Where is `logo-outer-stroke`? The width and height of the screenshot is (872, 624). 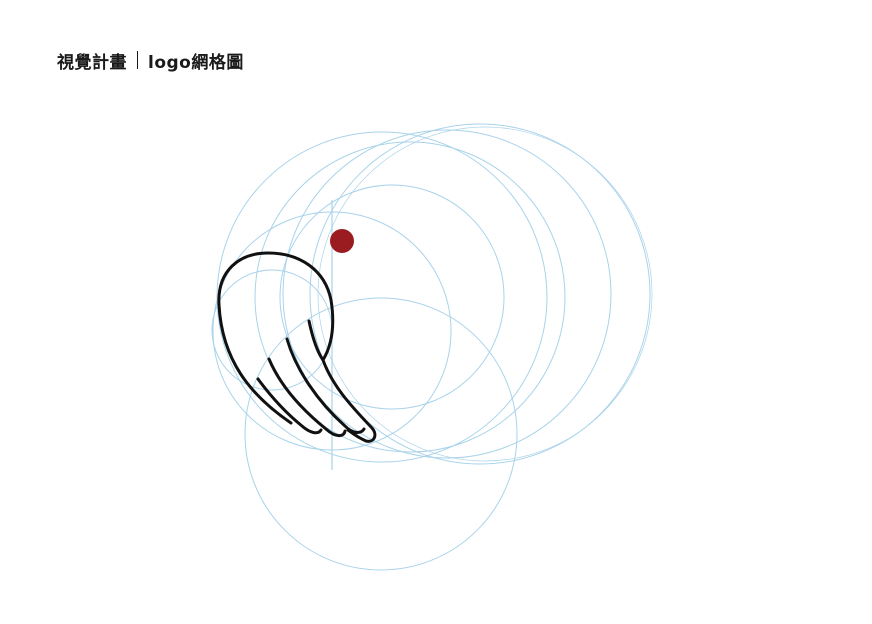
logo-outer-stroke is located at coordinates (297, 347).